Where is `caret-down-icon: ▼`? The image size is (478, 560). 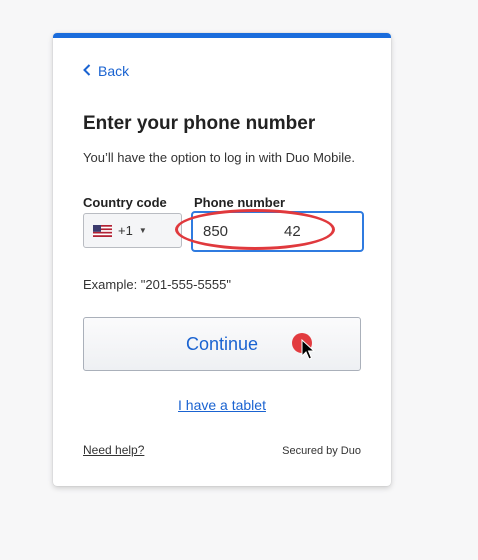 caret-down-icon: ▼ is located at coordinates (142, 230).